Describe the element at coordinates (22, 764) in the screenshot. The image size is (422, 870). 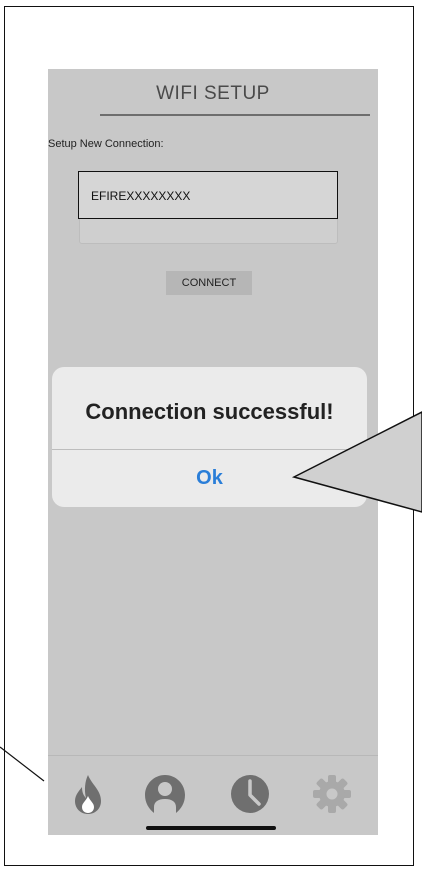
I see `flame-callout-line` at that location.